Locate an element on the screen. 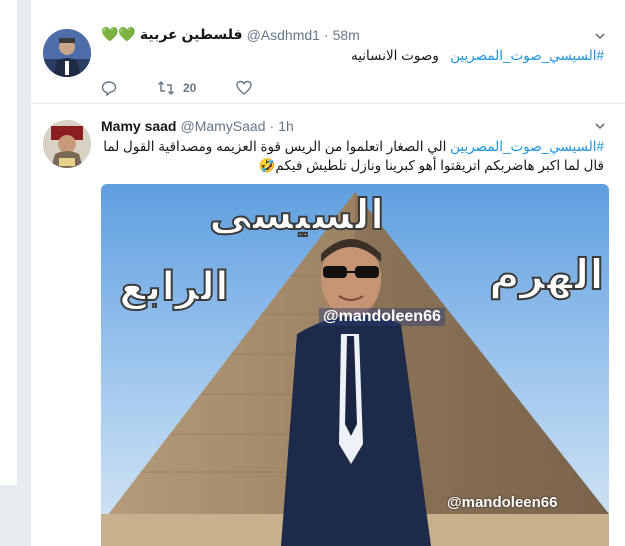 This screenshot has width=625, height=546. tweet-header: 💚💚 فلسطين عربية @Asdhmd1 · 58m is located at coordinates (230, 34).